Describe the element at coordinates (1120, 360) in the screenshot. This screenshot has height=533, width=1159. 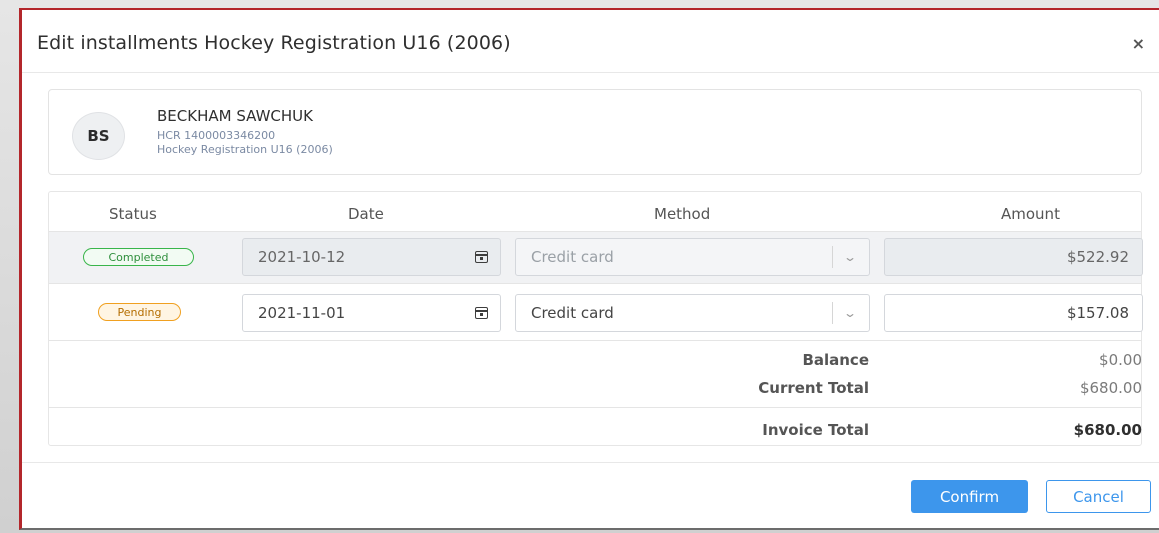
I see `balance-value: $0.00` at that location.